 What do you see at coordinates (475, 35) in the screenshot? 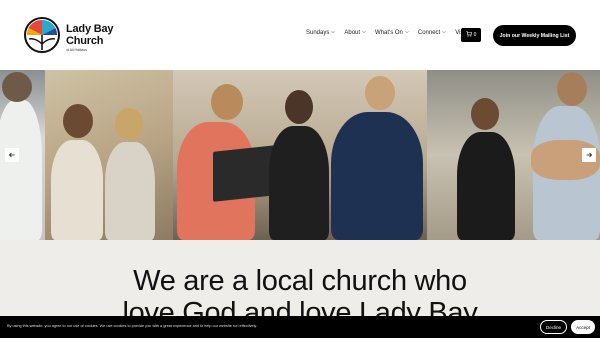
I see `cart-count: 0` at bounding box center [475, 35].